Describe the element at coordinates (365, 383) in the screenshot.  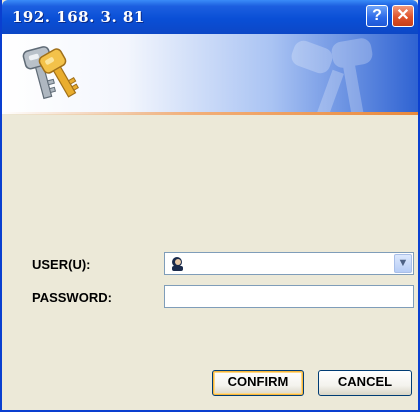
I see `cancel-button: CANCEL` at that location.